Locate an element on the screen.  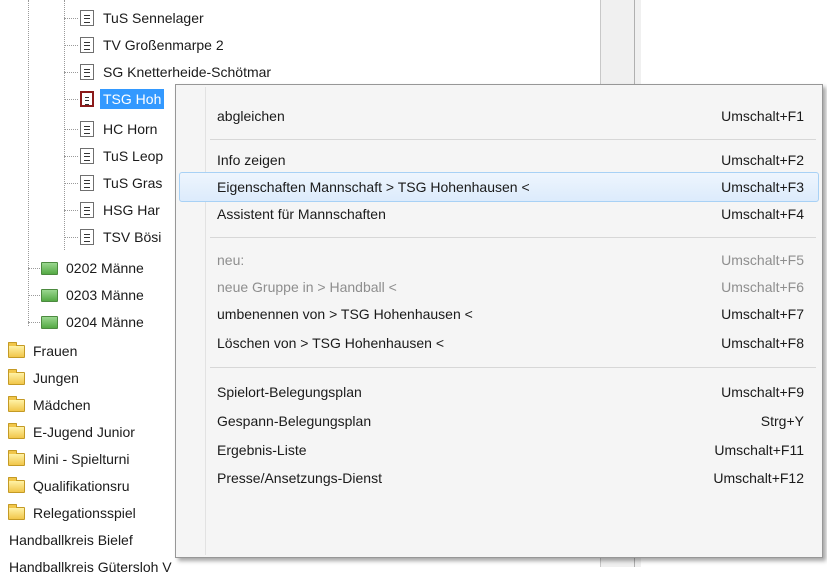
tree-item-label: Qualifikationsru is located at coordinates (81, 486).